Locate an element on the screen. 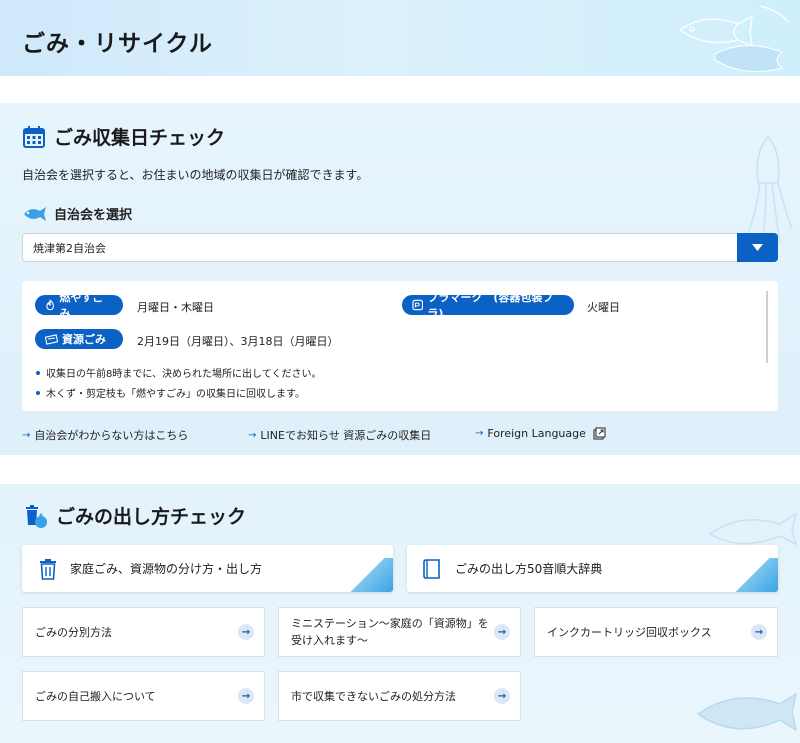 This screenshot has height=743, width=800. sorting-method-link: ごみの分別方法 → is located at coordinates (143, 632).